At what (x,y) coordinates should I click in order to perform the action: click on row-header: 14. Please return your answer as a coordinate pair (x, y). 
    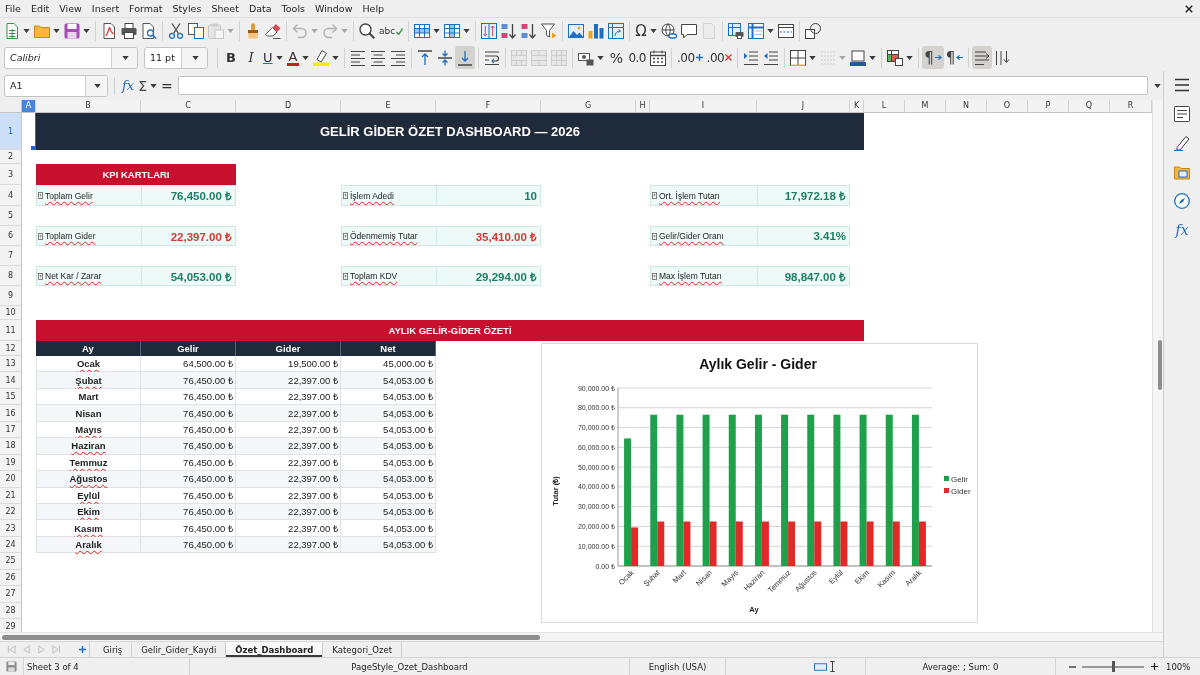
    Looking at the image, I should click on (11, 380).